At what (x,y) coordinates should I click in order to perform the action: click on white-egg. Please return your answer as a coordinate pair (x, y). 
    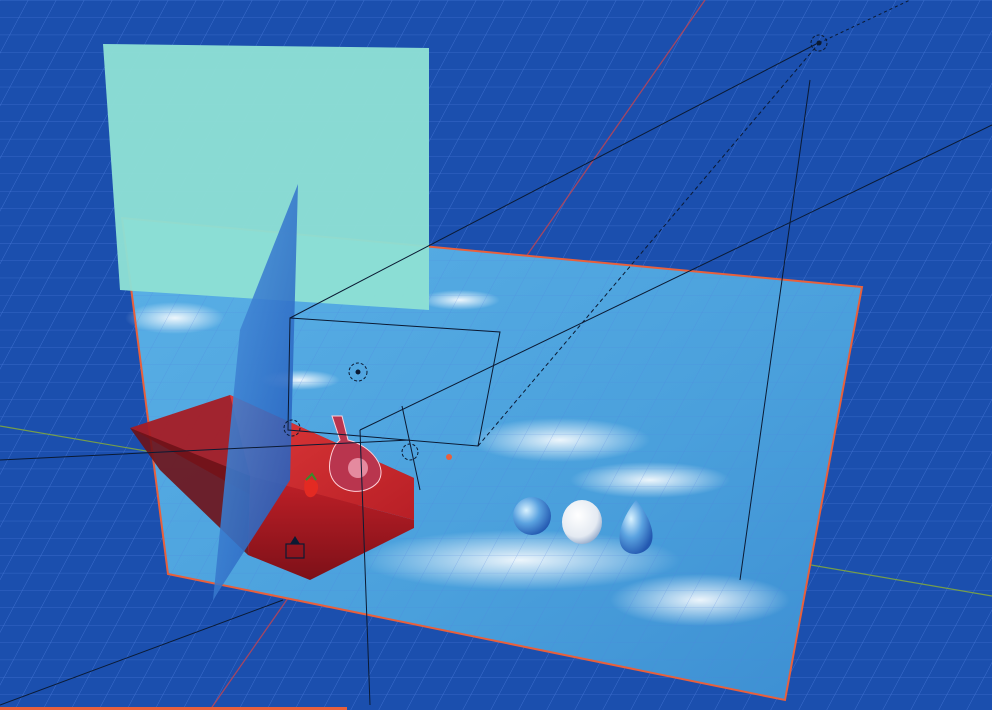
    Looking at the image, I should click on (582, 522).